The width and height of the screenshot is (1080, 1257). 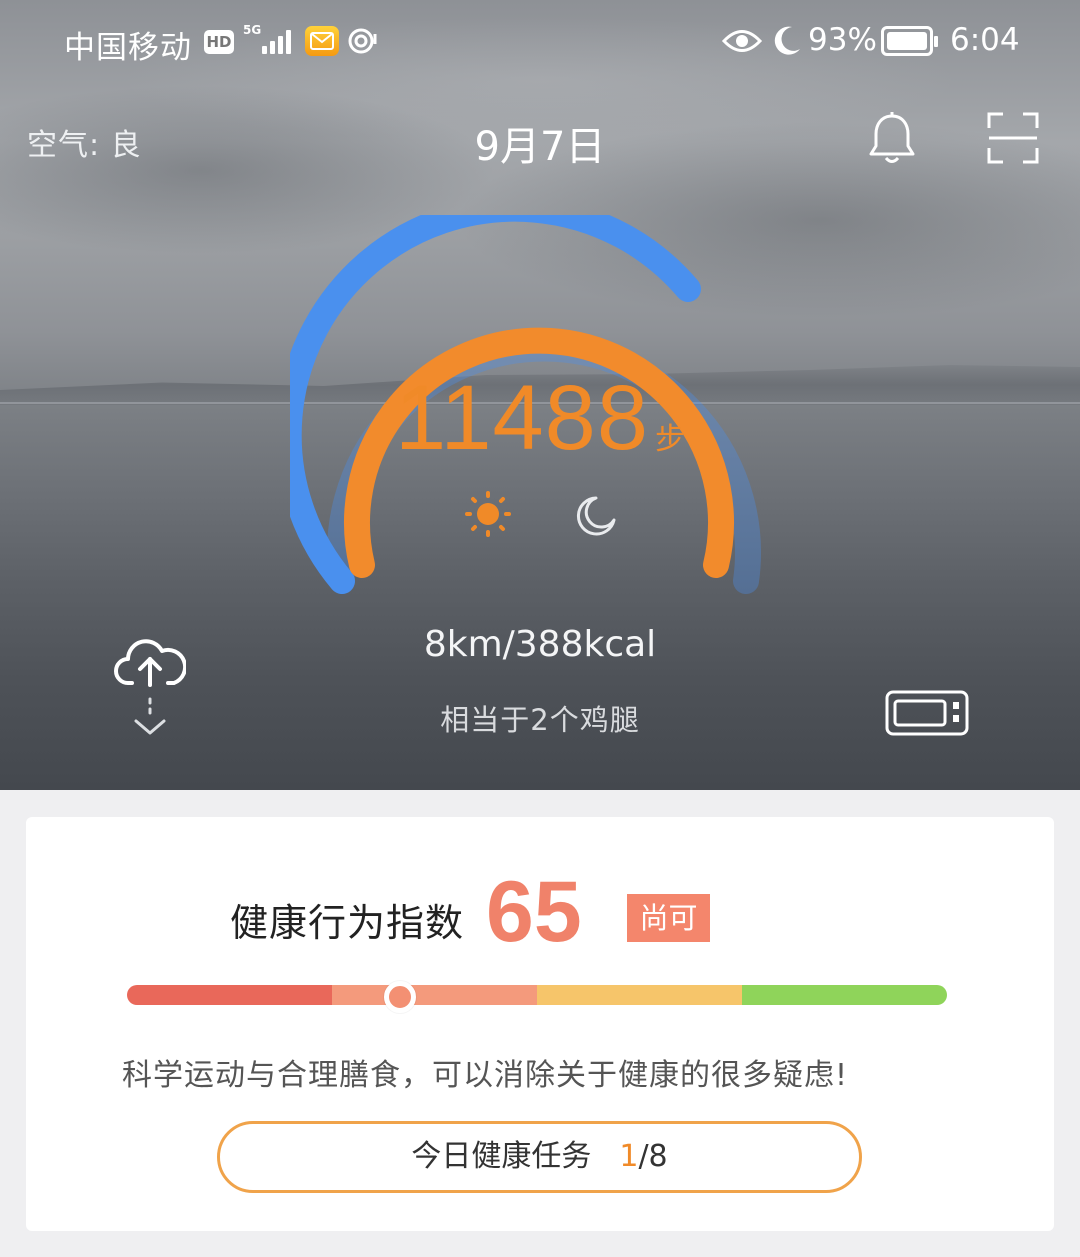 What do you see at coordinates (892, 140) in the screenshot?
I see `bell-icon` at bounding box center [892, 140].